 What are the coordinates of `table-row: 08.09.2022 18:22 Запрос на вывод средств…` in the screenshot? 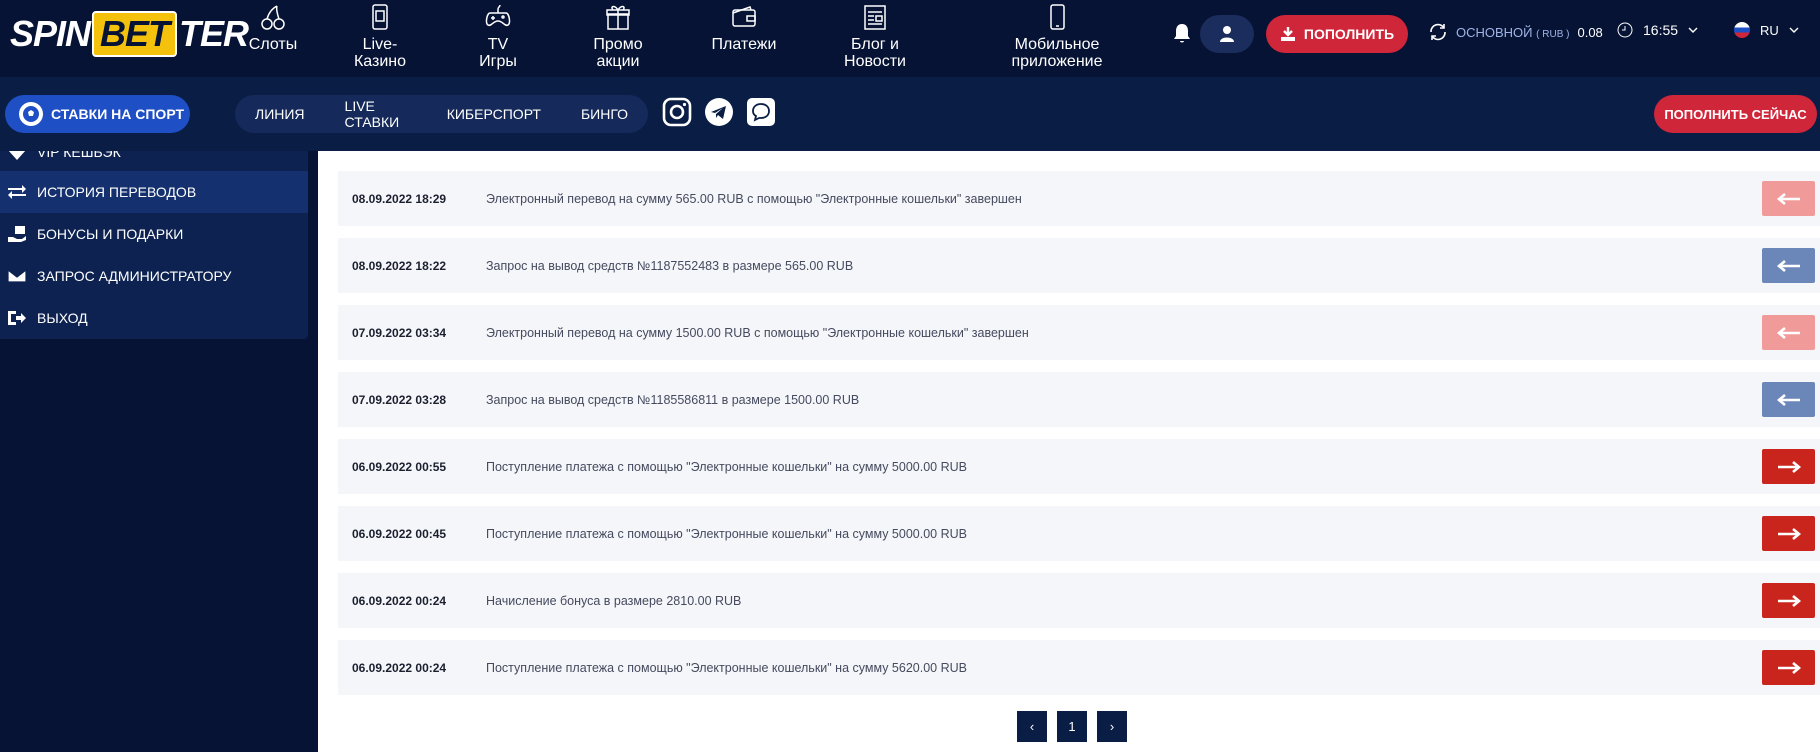 It's located at (1079, 265).